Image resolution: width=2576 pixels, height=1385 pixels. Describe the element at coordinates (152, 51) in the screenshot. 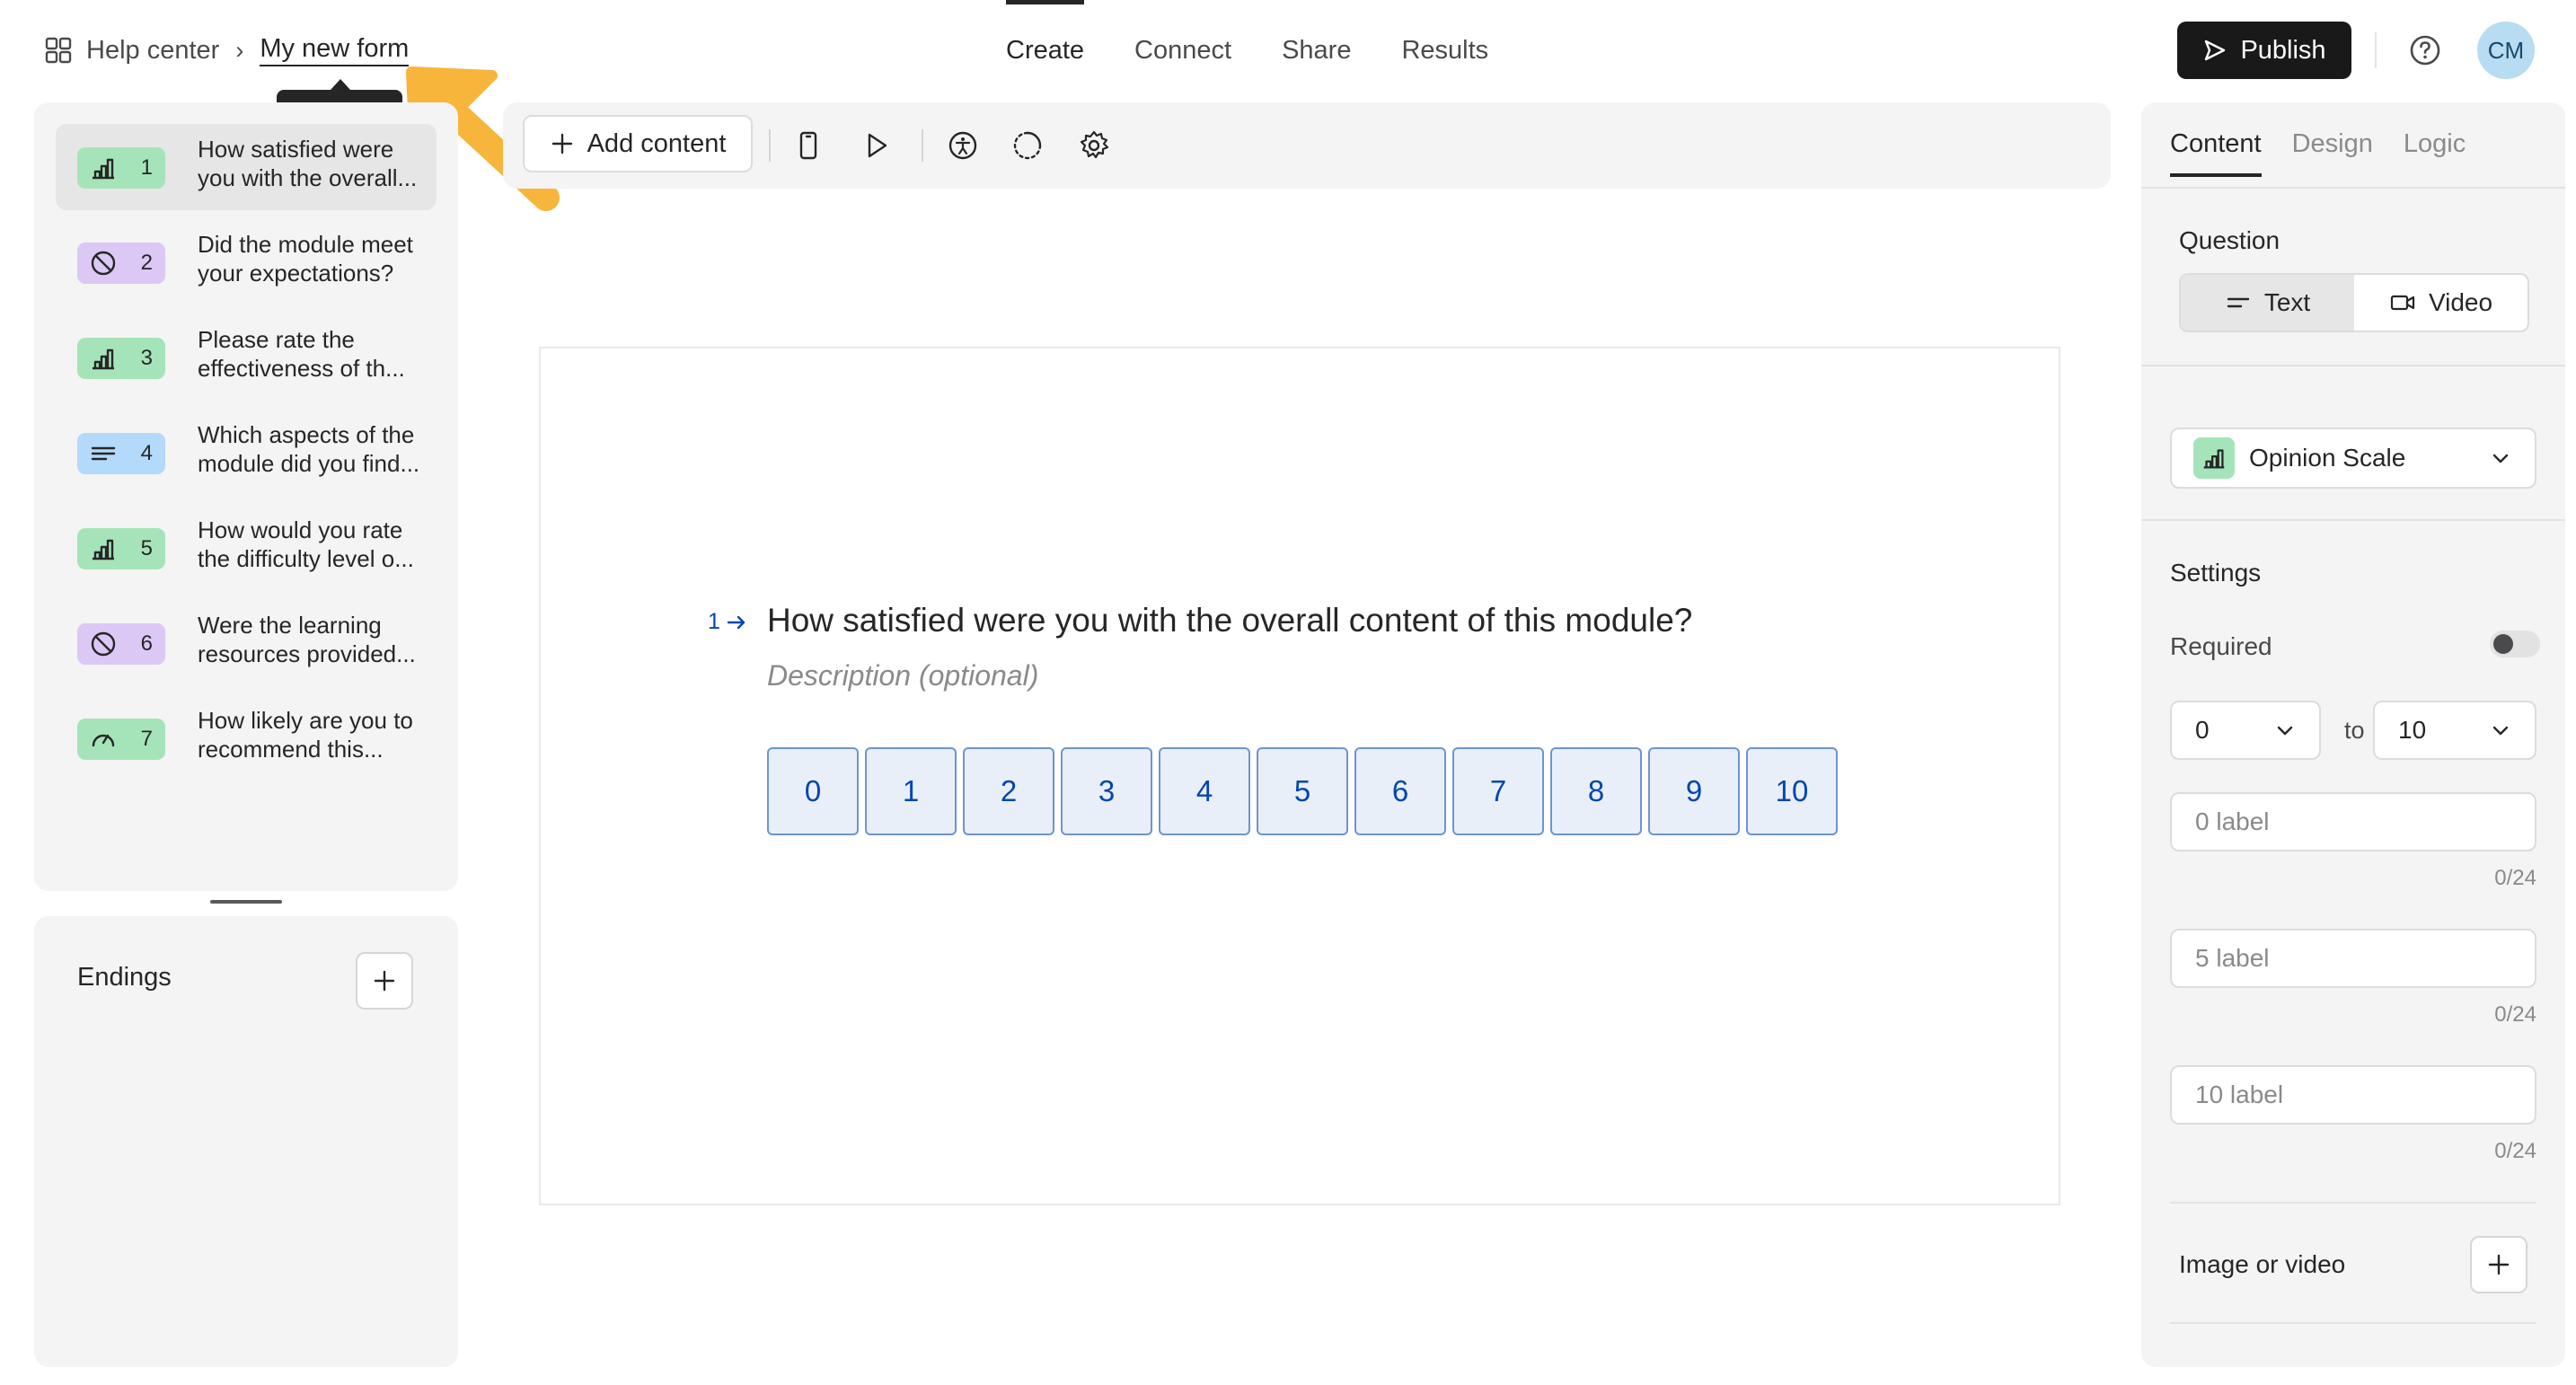

I see `breadcrumb-help-center: Help center` at that location.